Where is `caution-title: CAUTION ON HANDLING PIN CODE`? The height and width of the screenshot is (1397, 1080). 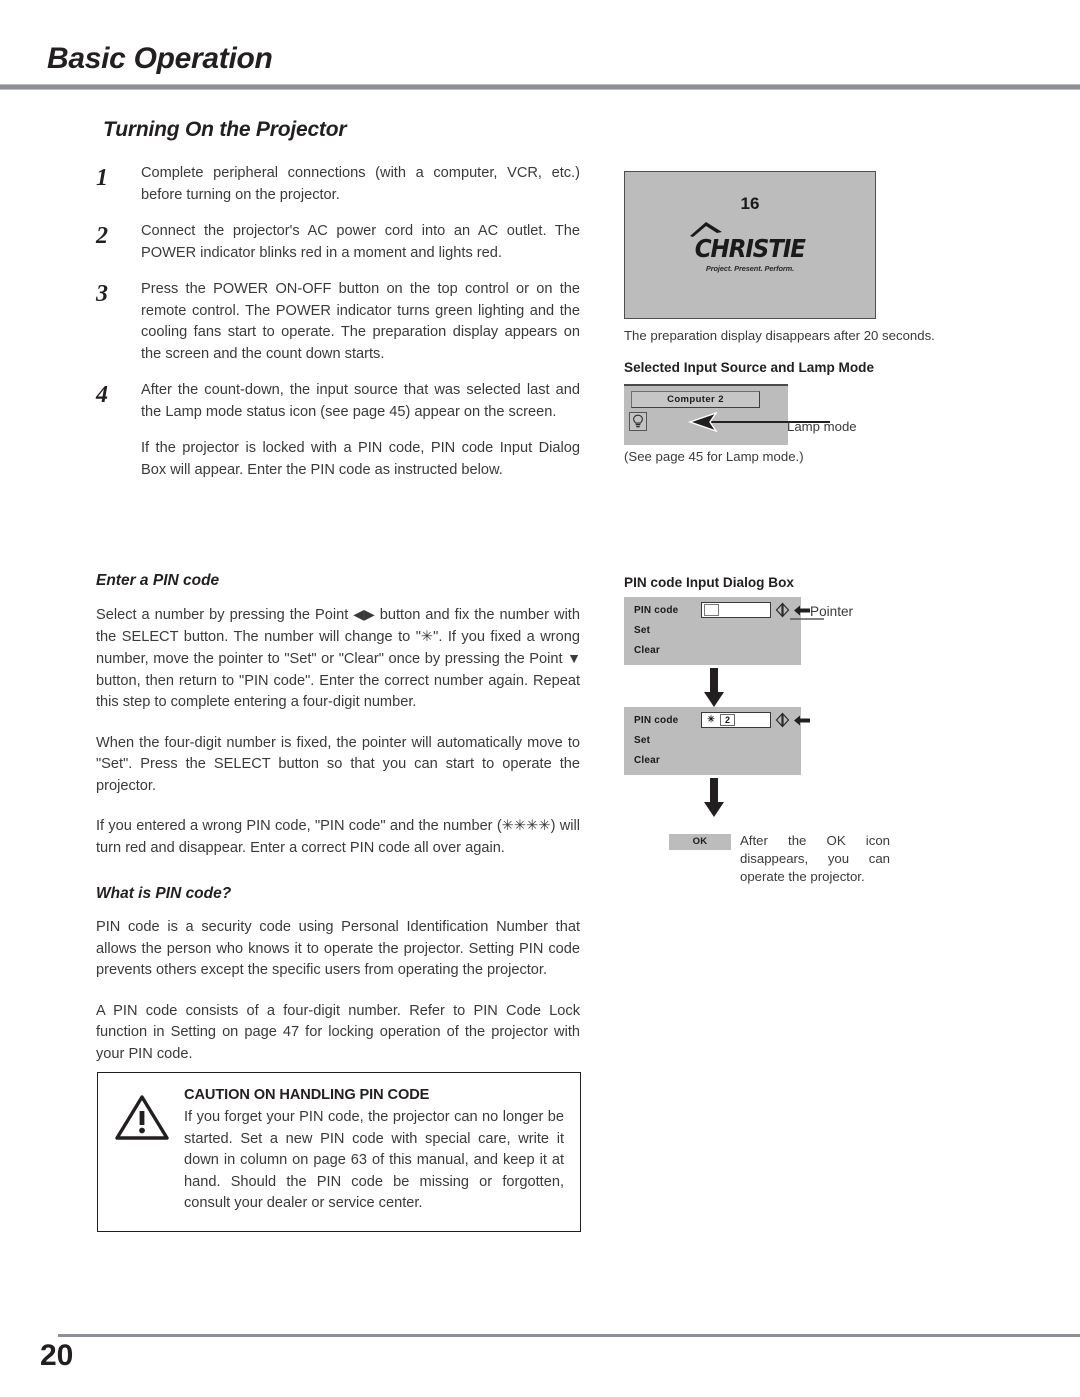 caution-title: CAUTION ON HANDLING PIN CODE is located at coordinates (307, 1095).